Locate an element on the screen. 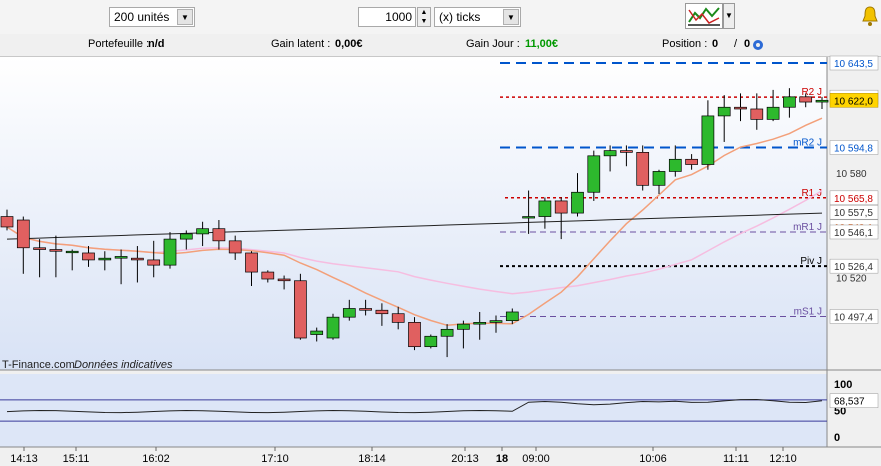 This screenshot has height=466, width=881. x-tick-label: 11:11 is located at coordinates (736, 459).